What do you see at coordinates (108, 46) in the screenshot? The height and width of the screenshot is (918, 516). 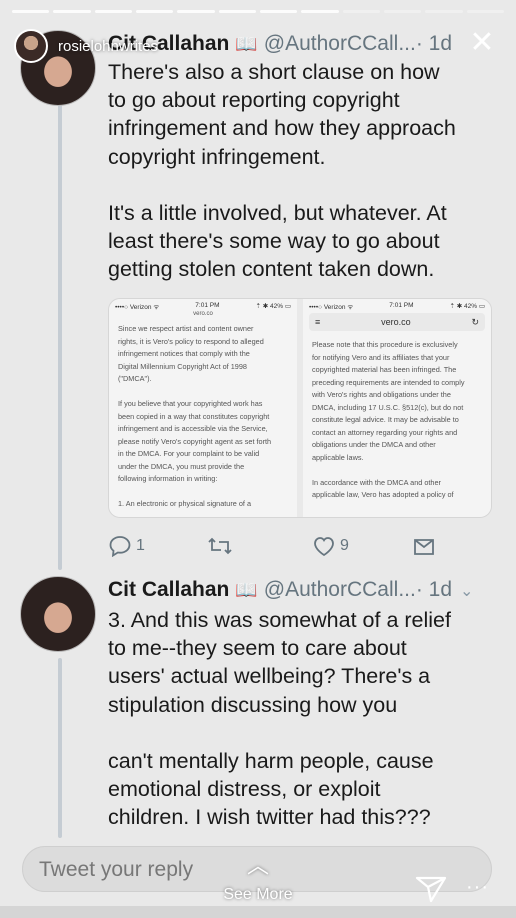 I see `story-username: rosielohnwrites` at bounding box center [108, 46].